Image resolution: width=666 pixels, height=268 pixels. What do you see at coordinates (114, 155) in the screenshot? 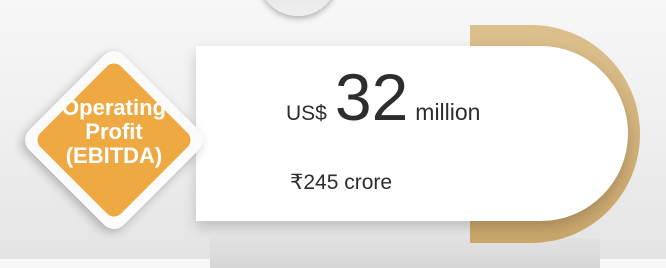
I see `badge-label-line-3: (EBITDA)` at bounding box center [114, 155].